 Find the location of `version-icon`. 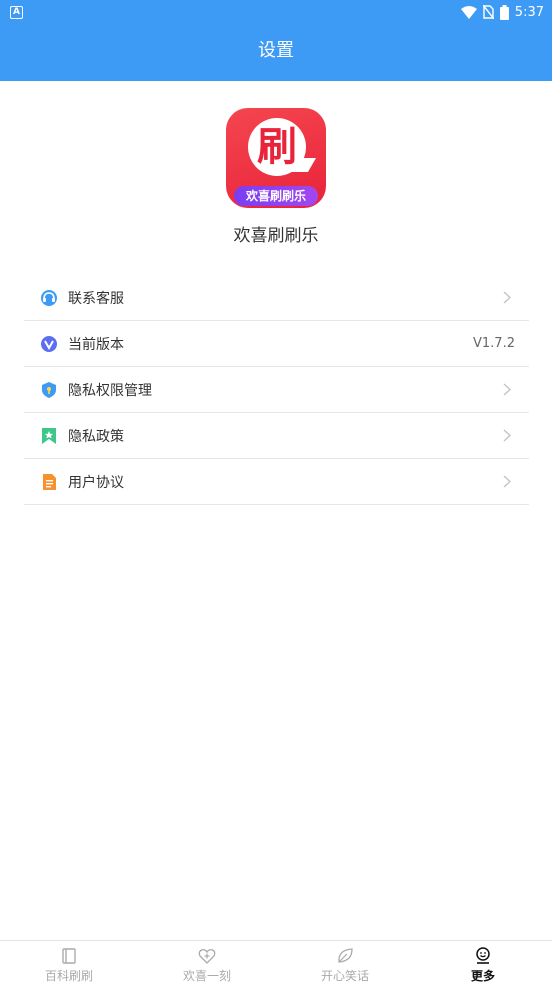

version-icon is located at coordinates (49, 344).